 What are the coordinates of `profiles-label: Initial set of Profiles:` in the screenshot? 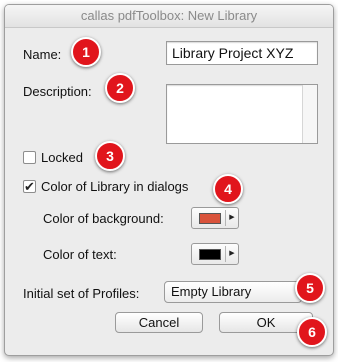 It's located at (81, 293).